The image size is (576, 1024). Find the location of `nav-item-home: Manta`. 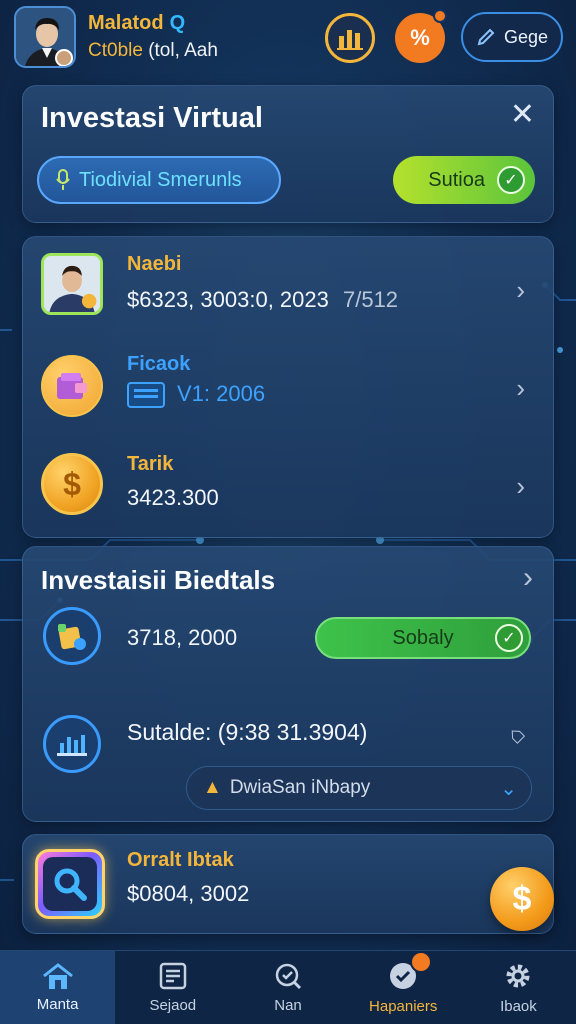

nav-item-home: Manta is located at coordinates (58, 987).